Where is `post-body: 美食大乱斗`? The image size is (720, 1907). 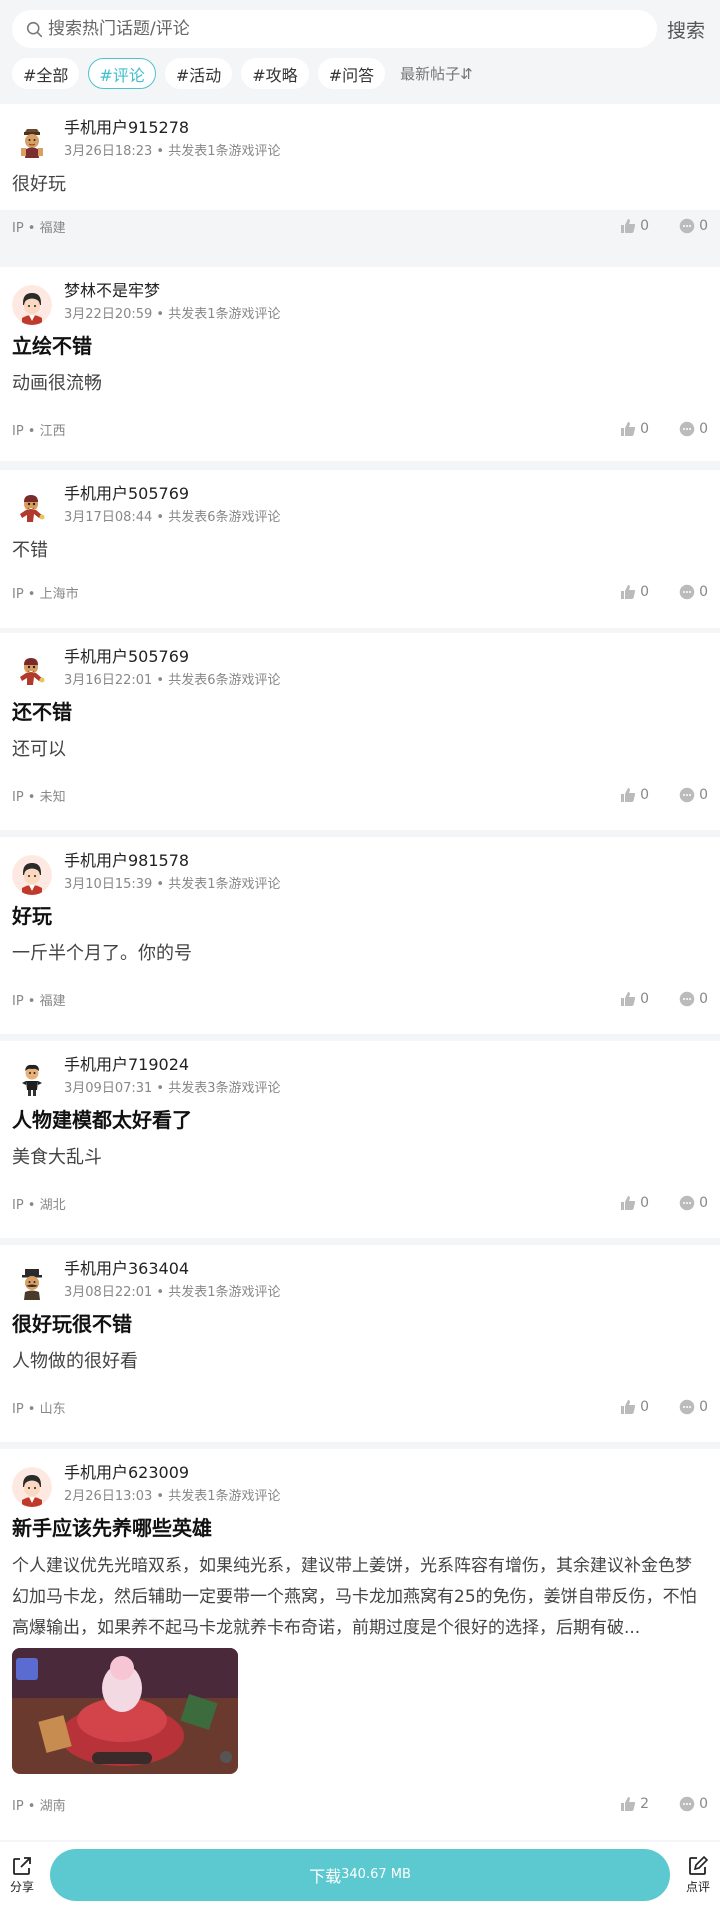
post-body: 美食大乱斗 is located at coordinates (57, 1157).